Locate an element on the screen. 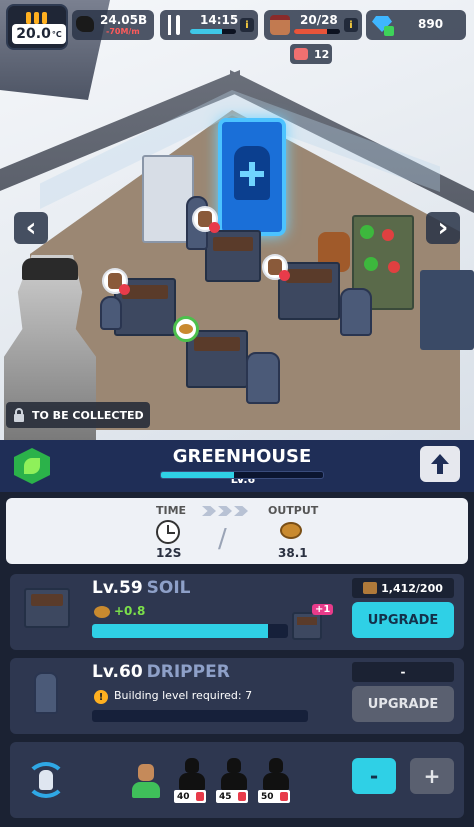  food-resource: 14:15 i is located at coordinates (209, 25).